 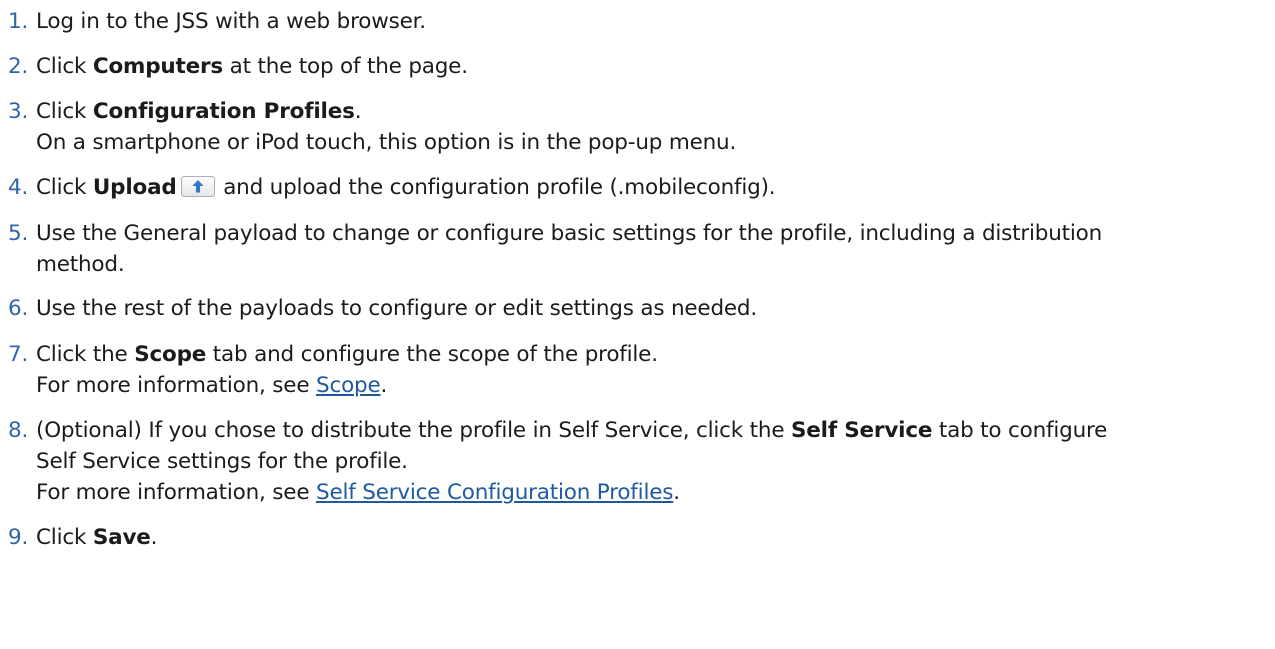 What do you see at coordinates (223, 111) in the screenshot?
I see `ui-term-configuration-profiles: Configuration Profiles` at bounding box center [223, 111].